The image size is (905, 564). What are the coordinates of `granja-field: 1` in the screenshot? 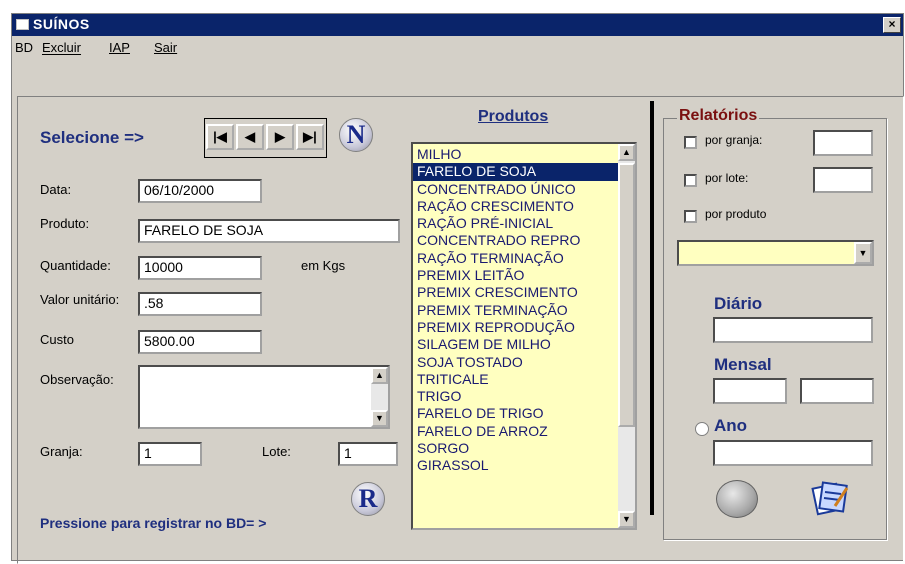 It's located at (170, 454).